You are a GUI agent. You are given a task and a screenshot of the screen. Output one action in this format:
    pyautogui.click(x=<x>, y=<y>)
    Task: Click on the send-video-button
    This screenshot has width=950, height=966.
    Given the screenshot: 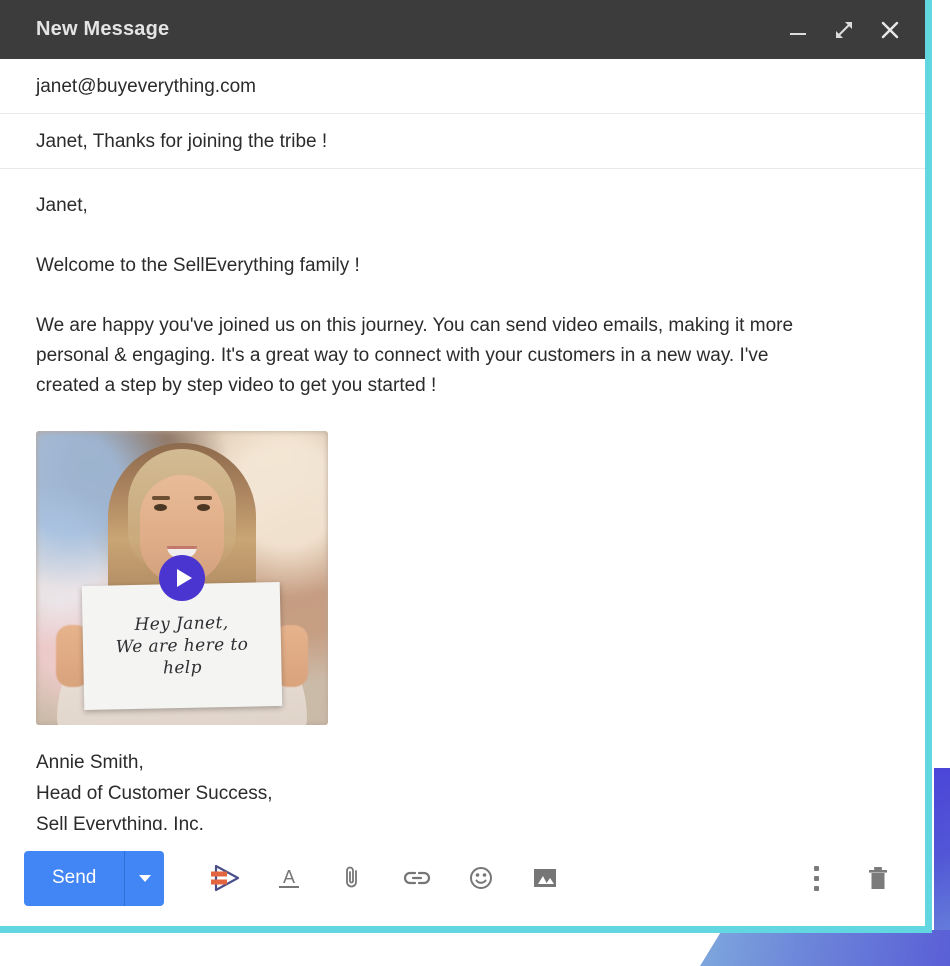 What is the action you would take?
    pyautogui.click(x=225, y=878)
    